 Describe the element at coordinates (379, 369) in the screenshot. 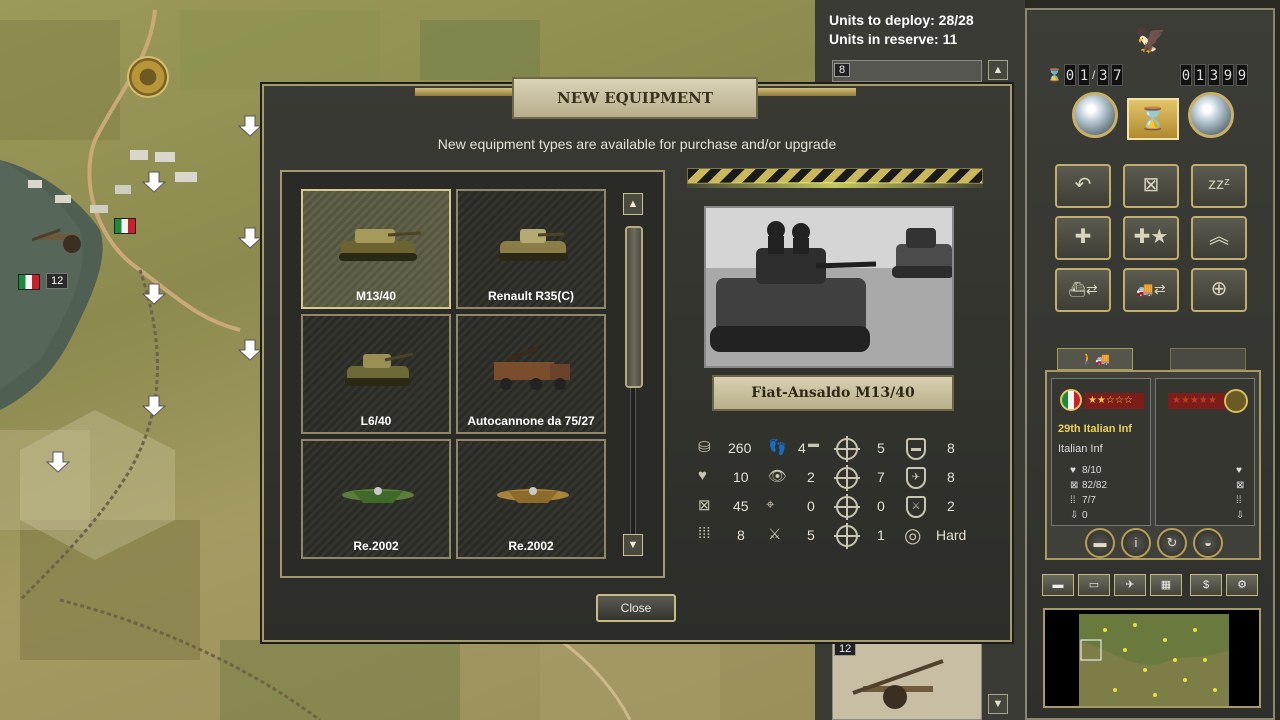

I see `light-tank-icon` at that location.